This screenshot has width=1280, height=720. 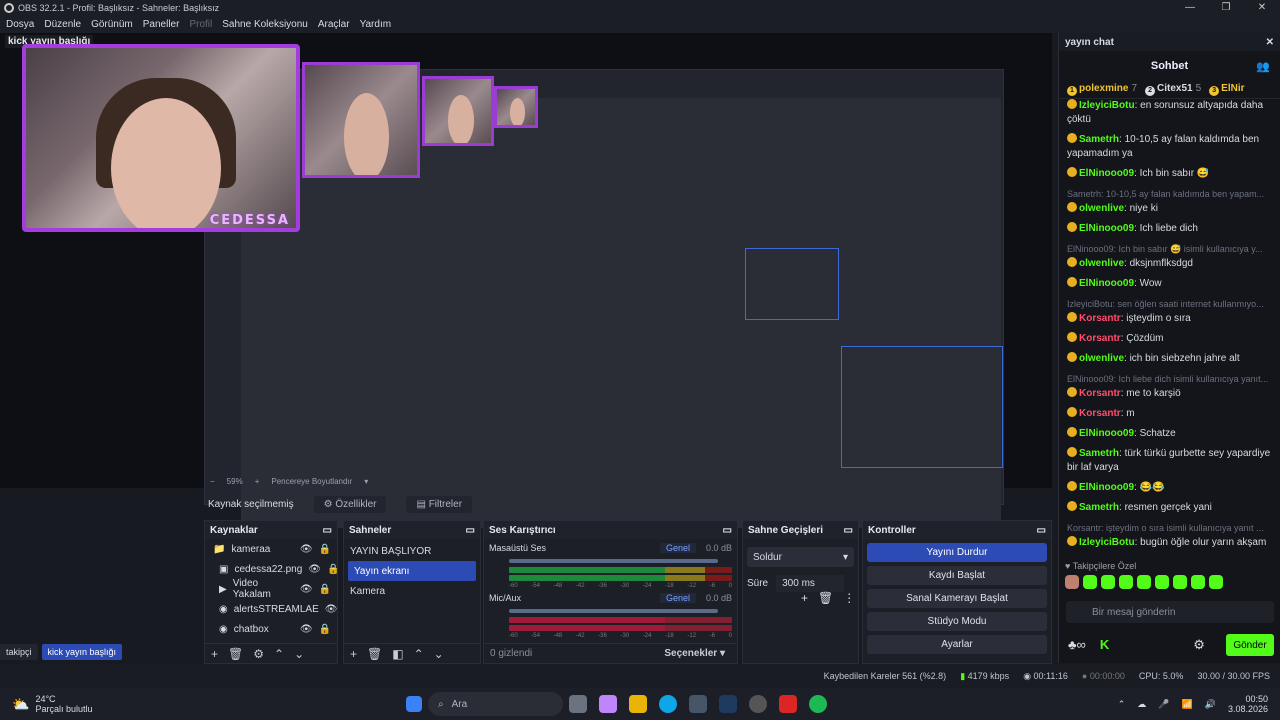 I want to click on zoom-out-button: −, so click(x=212, y=481).